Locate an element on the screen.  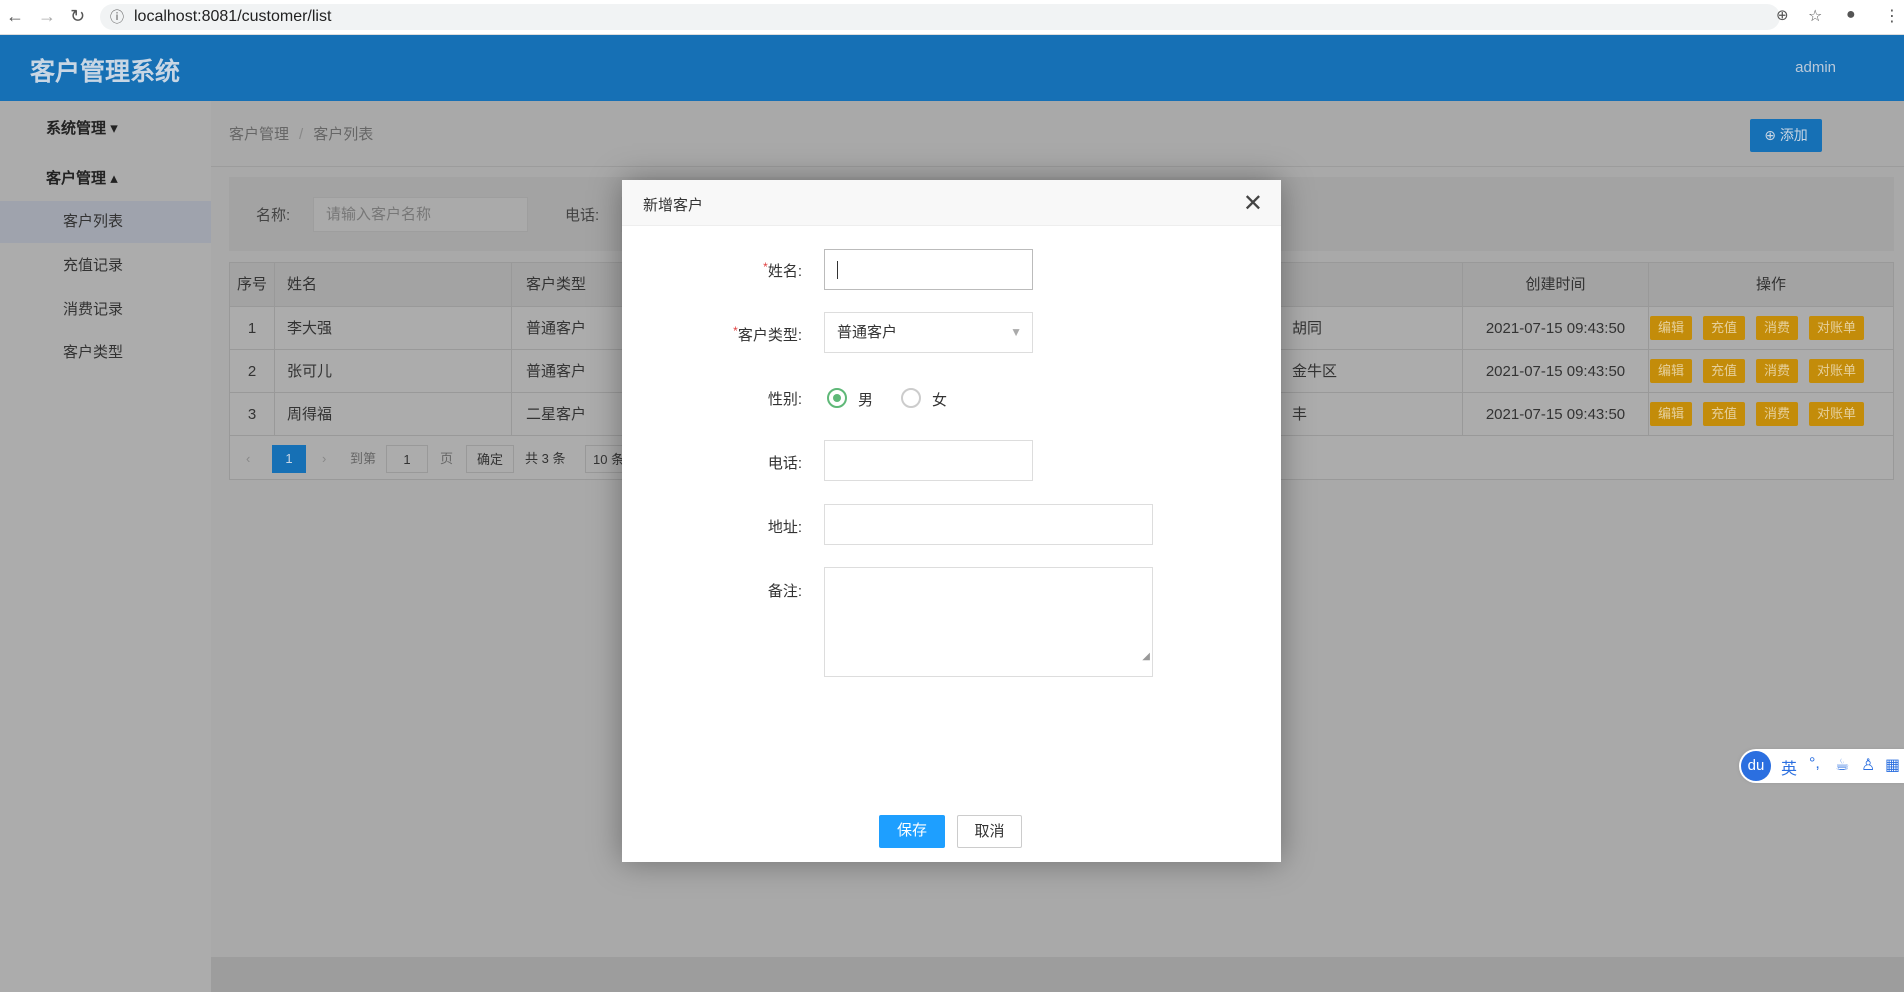
cell-name: 张可儿 is located at coordinates (393, 371).